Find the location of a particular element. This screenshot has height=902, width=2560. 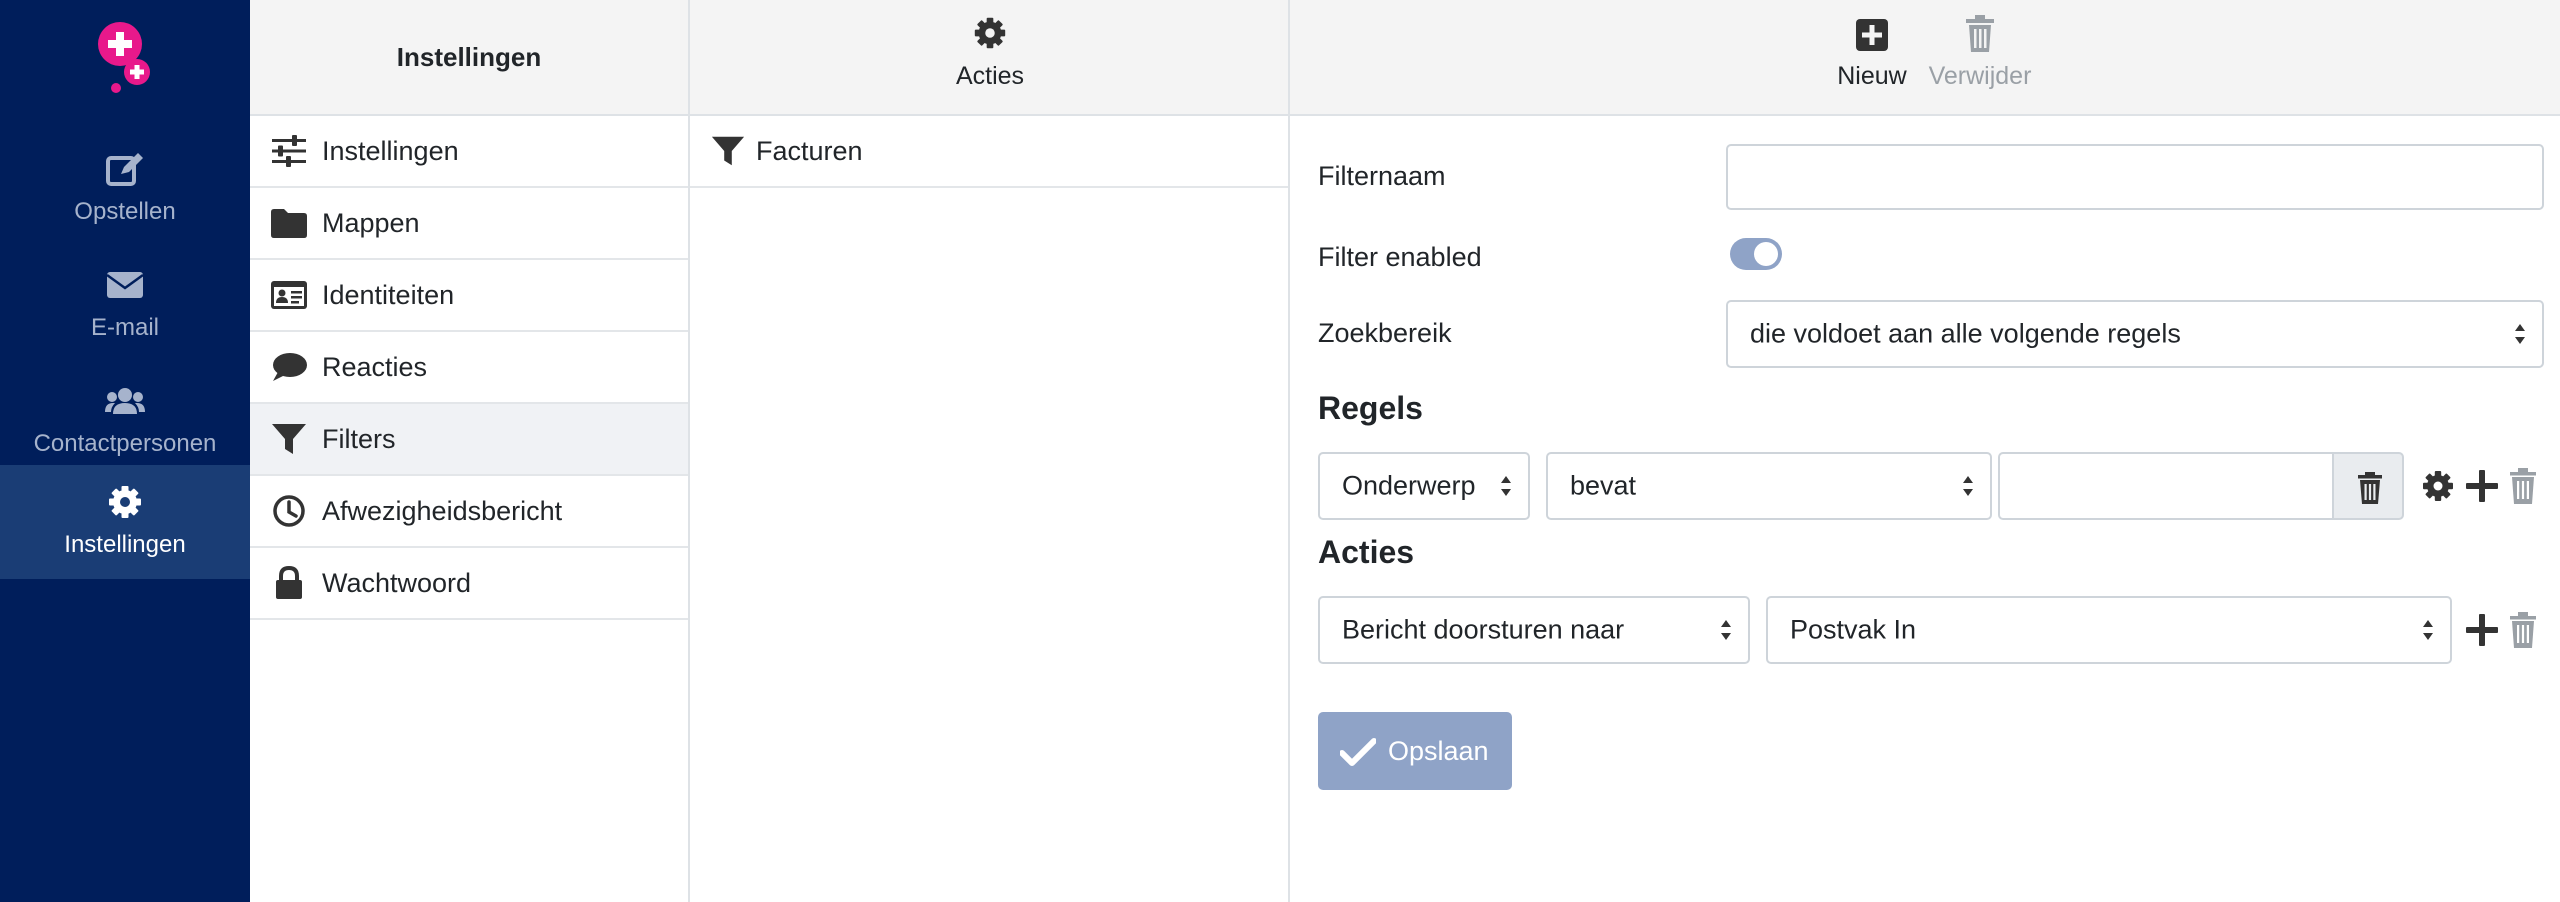

nav-item-email: E-mail is located at coordinates (125, 305).